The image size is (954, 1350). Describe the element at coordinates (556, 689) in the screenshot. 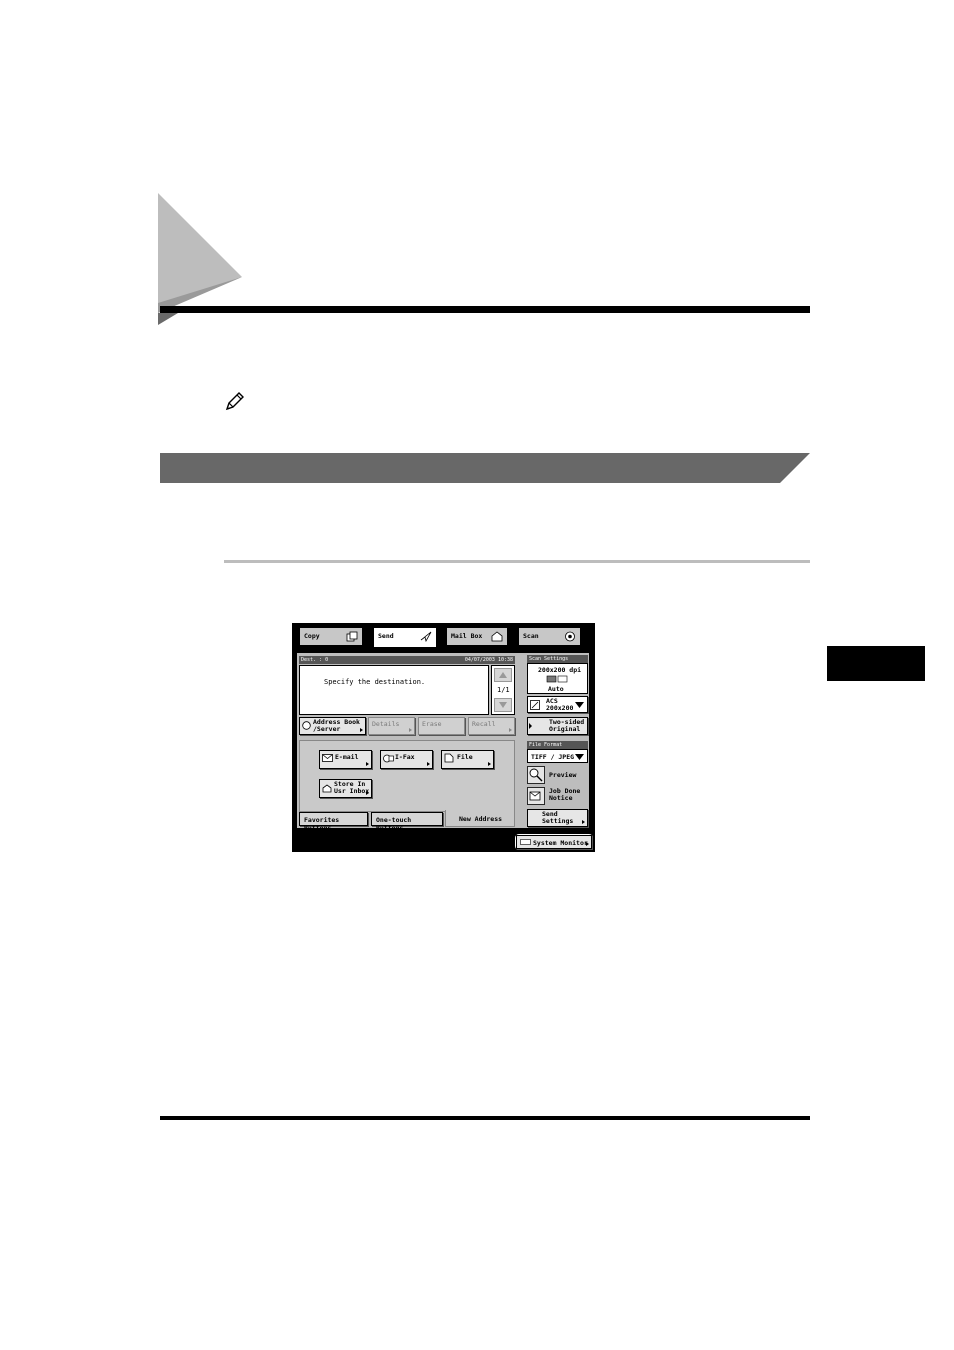

I see `density-value: Auto` at that location.